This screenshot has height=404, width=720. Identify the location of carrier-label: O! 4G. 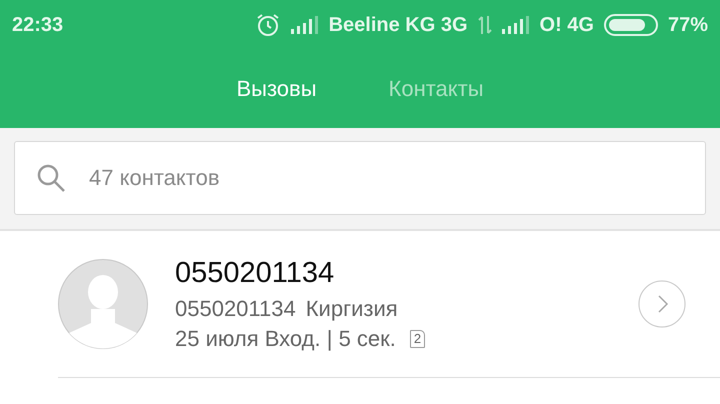
(567, 25).